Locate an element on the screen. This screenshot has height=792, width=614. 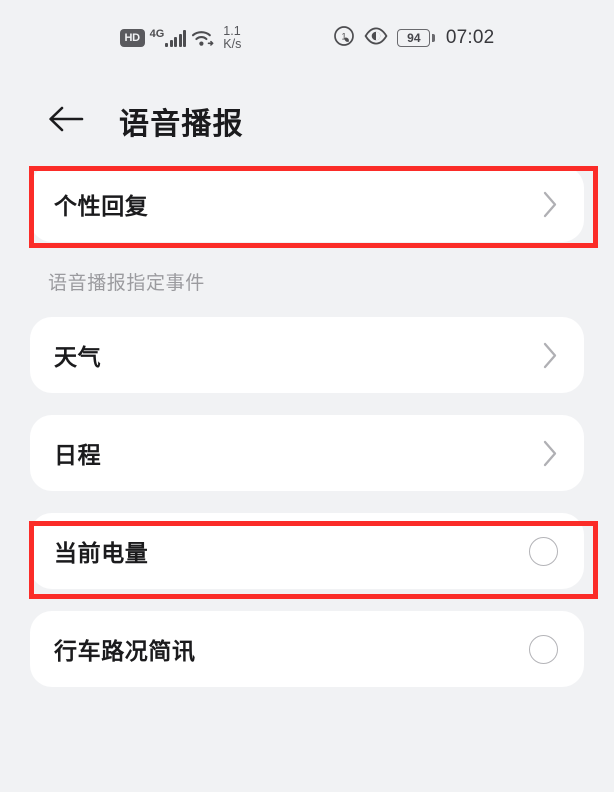
wifi-icon is located at coordinates (203, 38).